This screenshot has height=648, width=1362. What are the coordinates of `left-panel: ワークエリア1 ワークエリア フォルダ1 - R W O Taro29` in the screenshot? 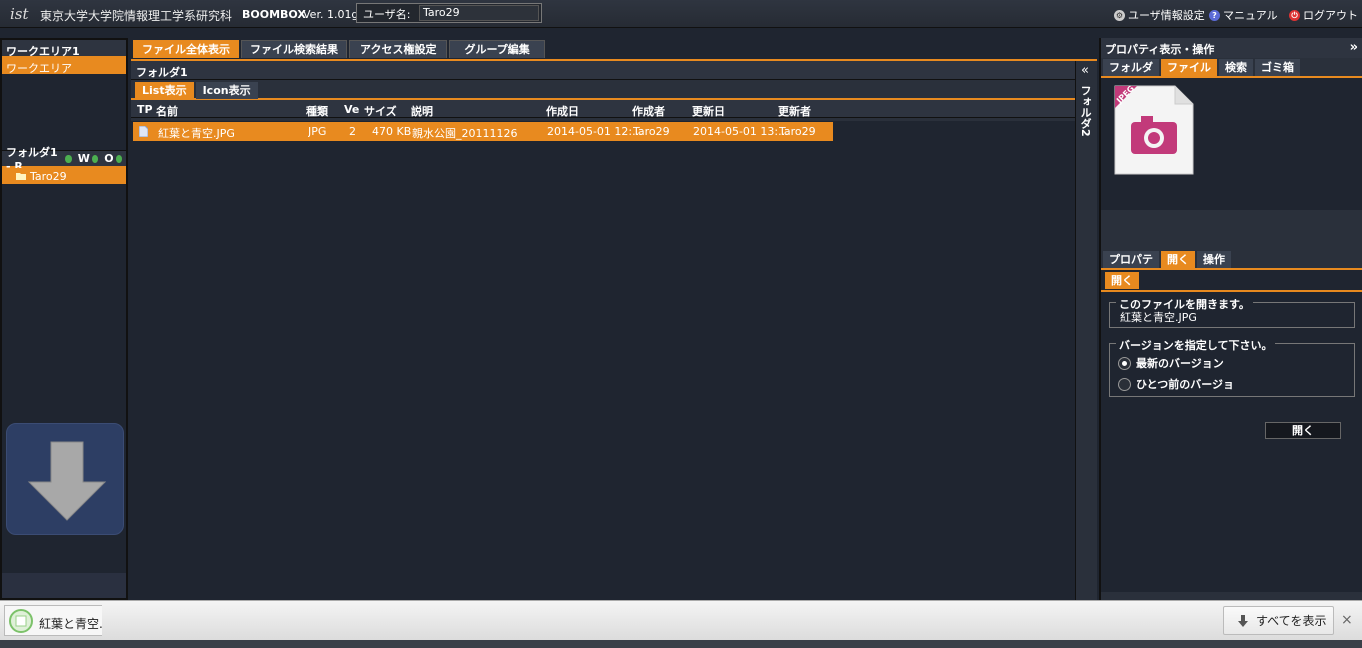 It's located at (64, 319).